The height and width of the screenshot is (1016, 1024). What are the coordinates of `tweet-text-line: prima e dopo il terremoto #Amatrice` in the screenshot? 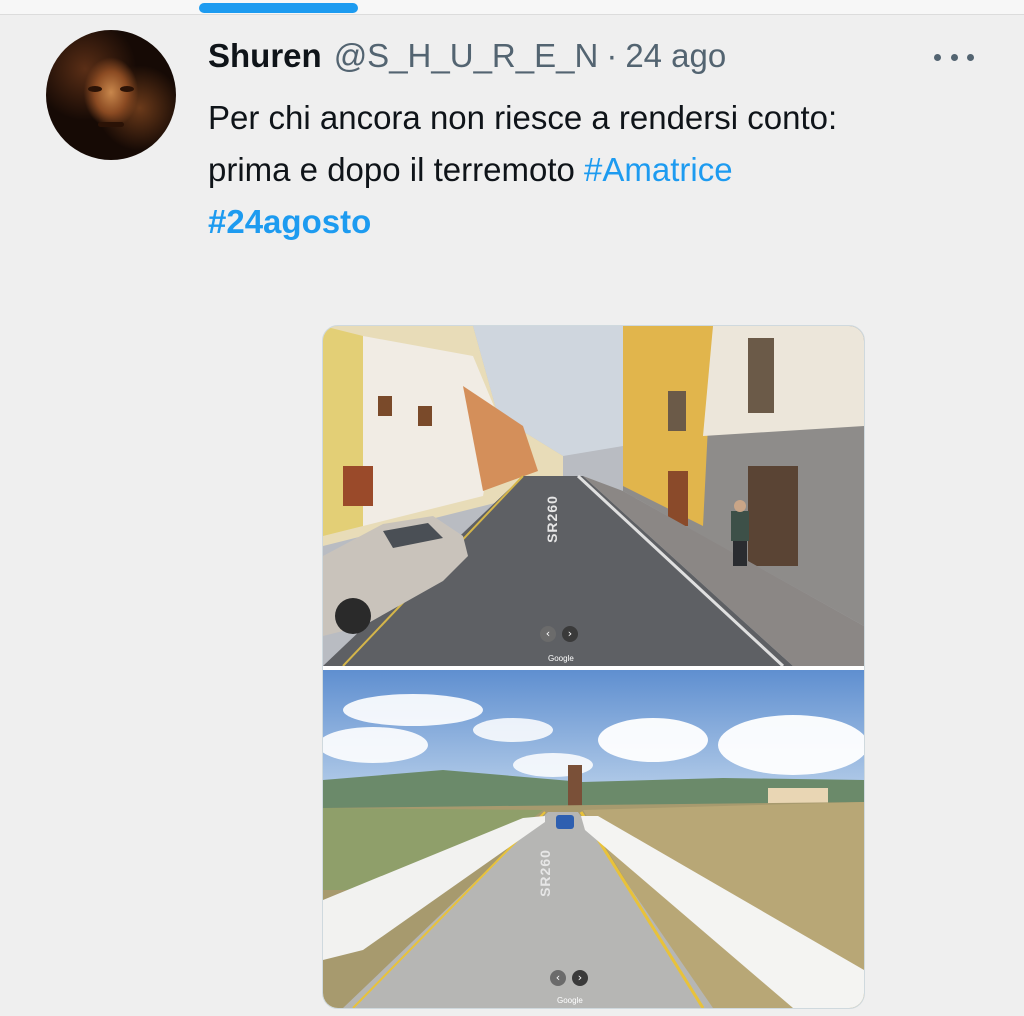 It's located at (603, 170).